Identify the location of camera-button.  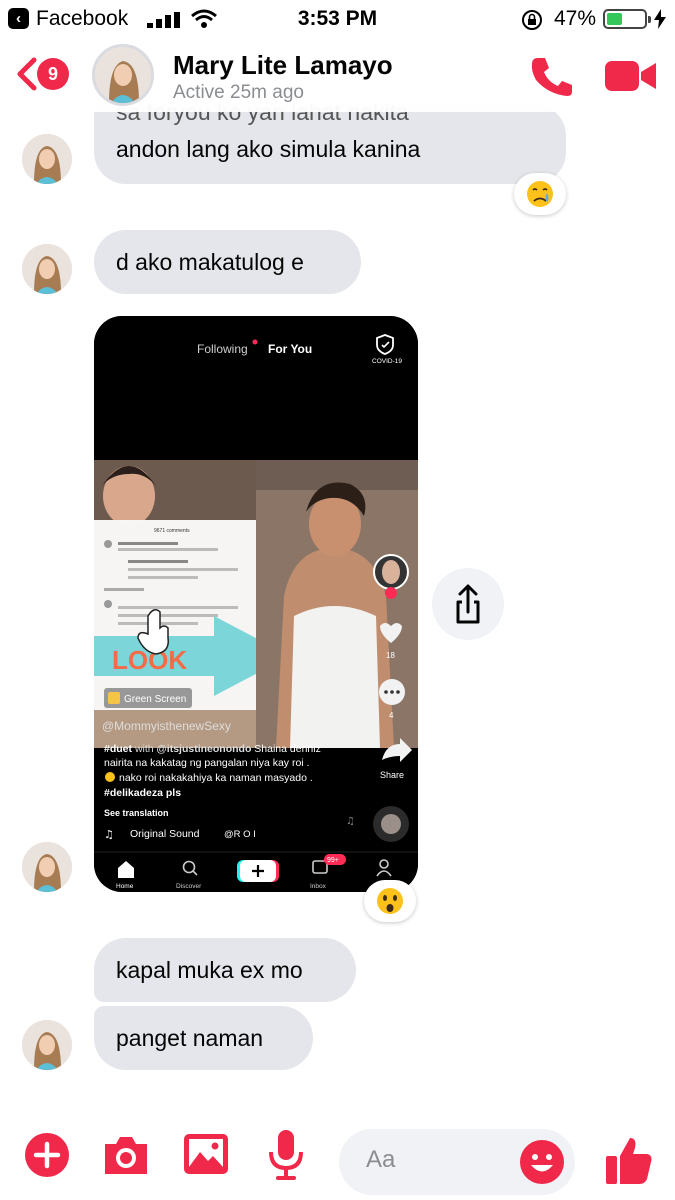
(127, 1156).